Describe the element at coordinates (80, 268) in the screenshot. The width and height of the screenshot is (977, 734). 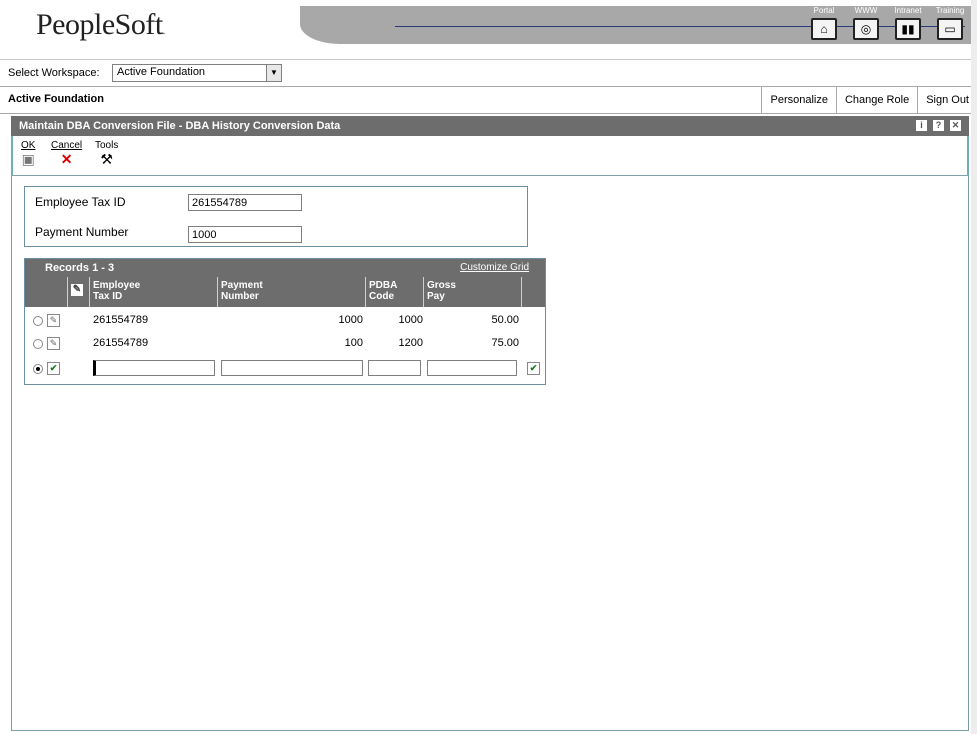
I see `grid-records-count: Records 1 - 3` at that location.